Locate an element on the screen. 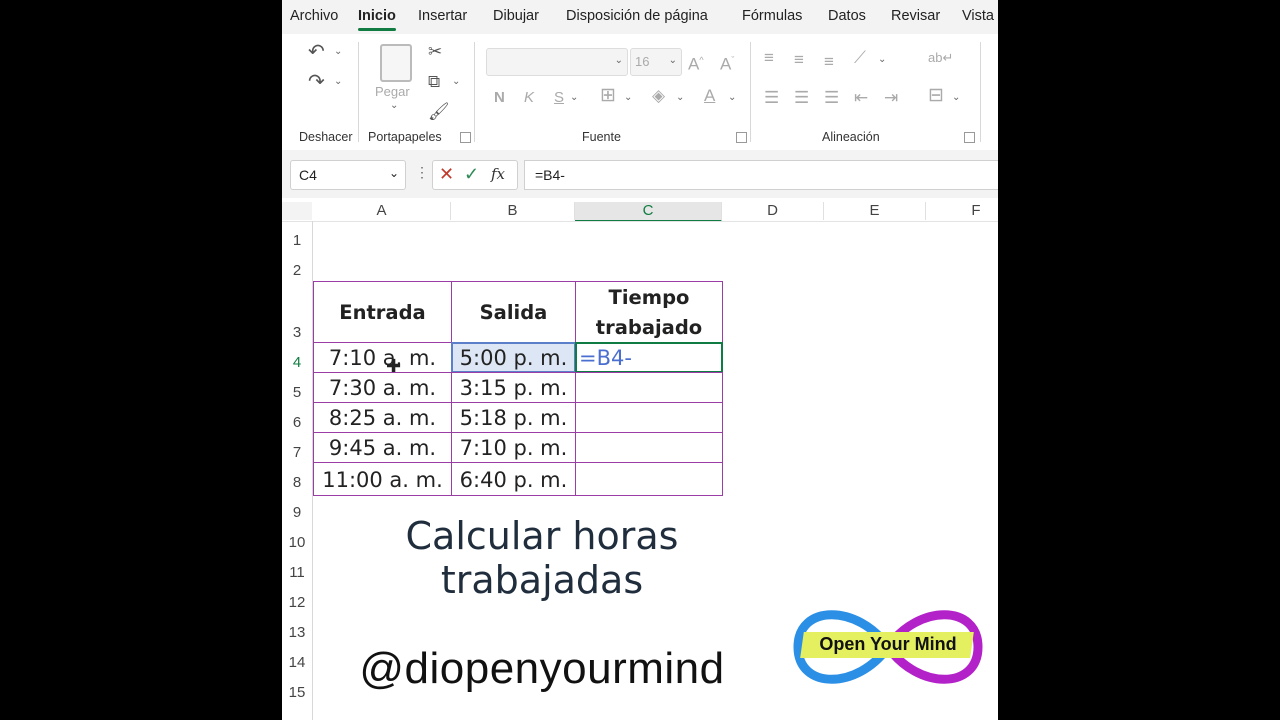  tab-disposicion: Disposición de página is located at coordinates (637, 16).